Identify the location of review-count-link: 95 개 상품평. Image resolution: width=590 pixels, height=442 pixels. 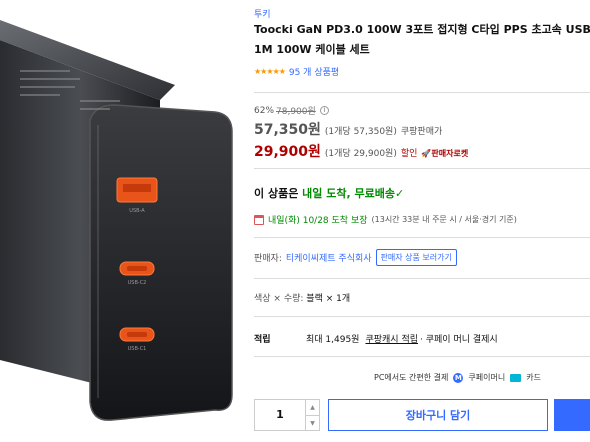
(314, 71).